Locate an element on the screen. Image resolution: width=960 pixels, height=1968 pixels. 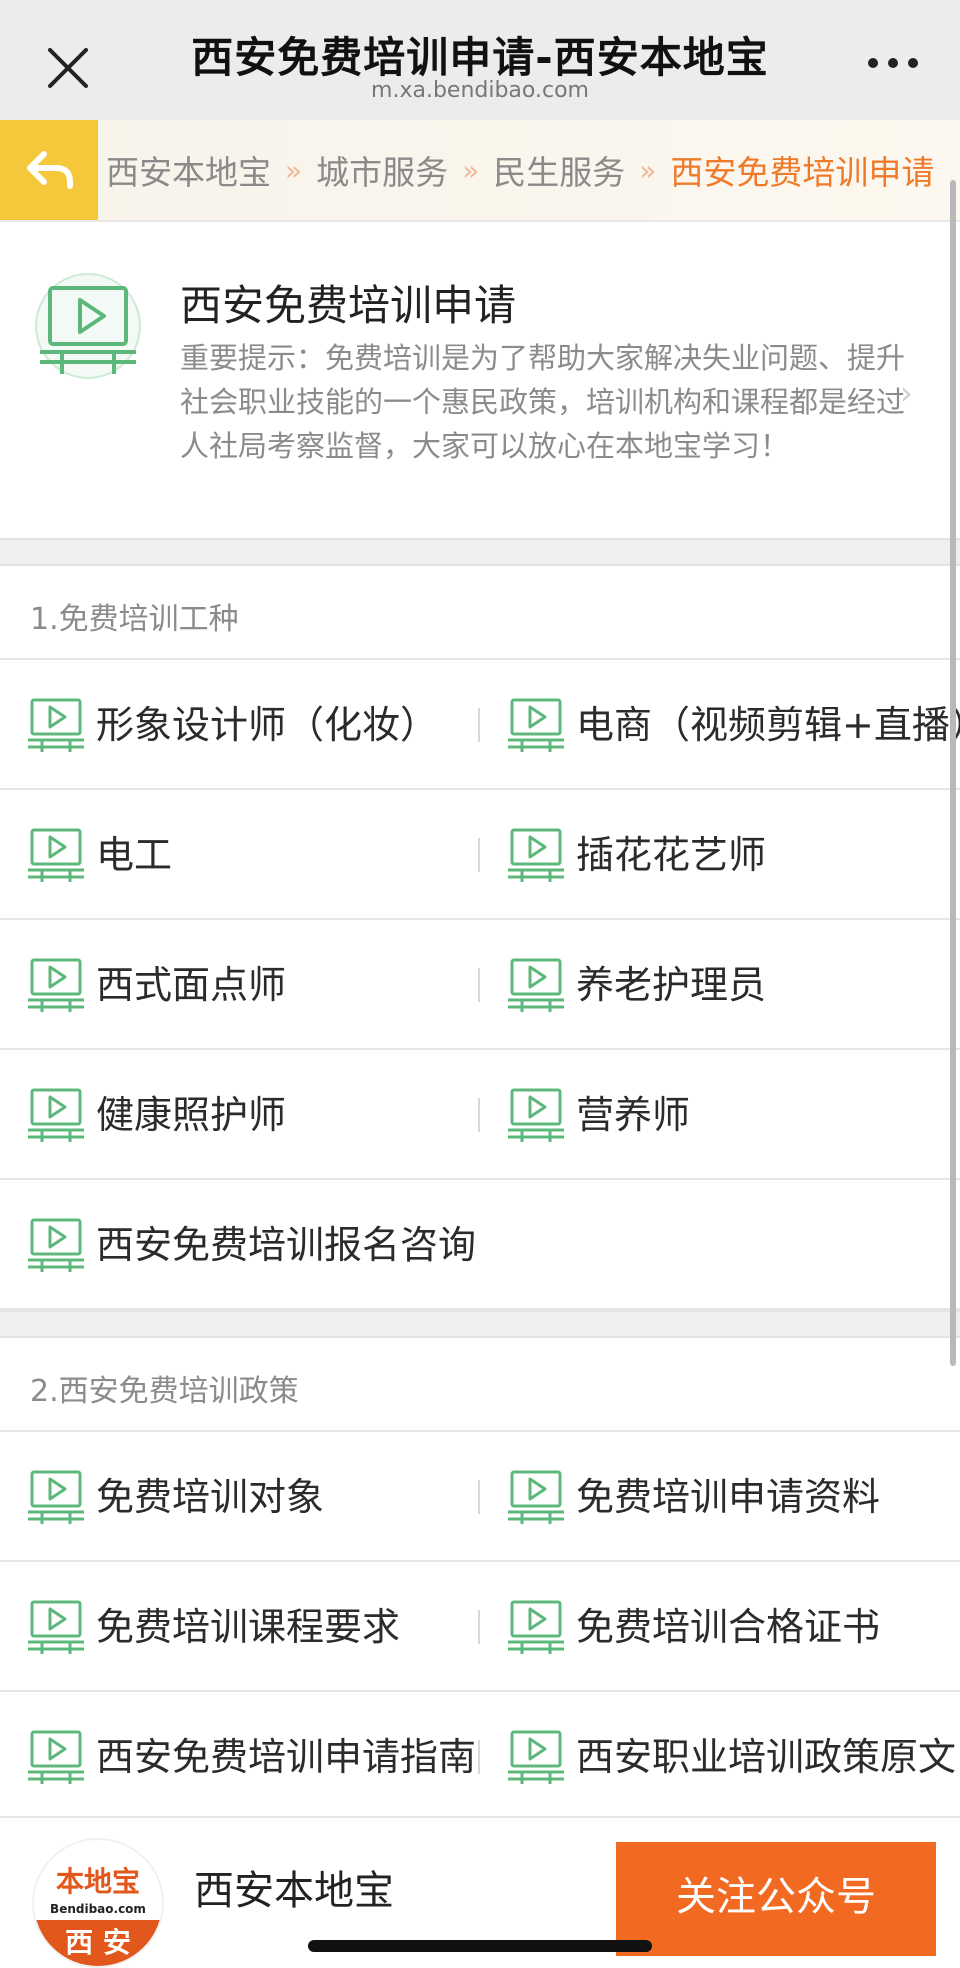
list-item-label: 西安职业培训政策原文 is located at coordinates (766, 1757).